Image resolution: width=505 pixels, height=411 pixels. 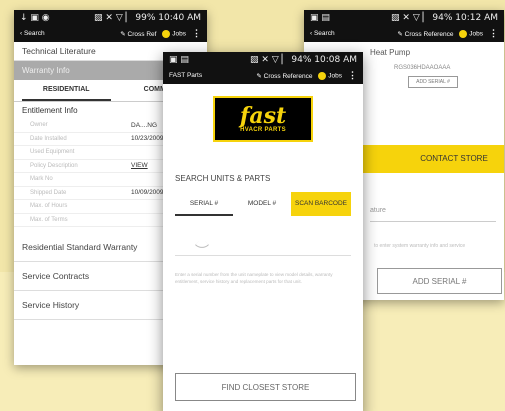 What do you see at coordinates (66, 90) in the screenshot?
I see `tab-residential: RESIDENTIAL` at bounding box center [66, 90].